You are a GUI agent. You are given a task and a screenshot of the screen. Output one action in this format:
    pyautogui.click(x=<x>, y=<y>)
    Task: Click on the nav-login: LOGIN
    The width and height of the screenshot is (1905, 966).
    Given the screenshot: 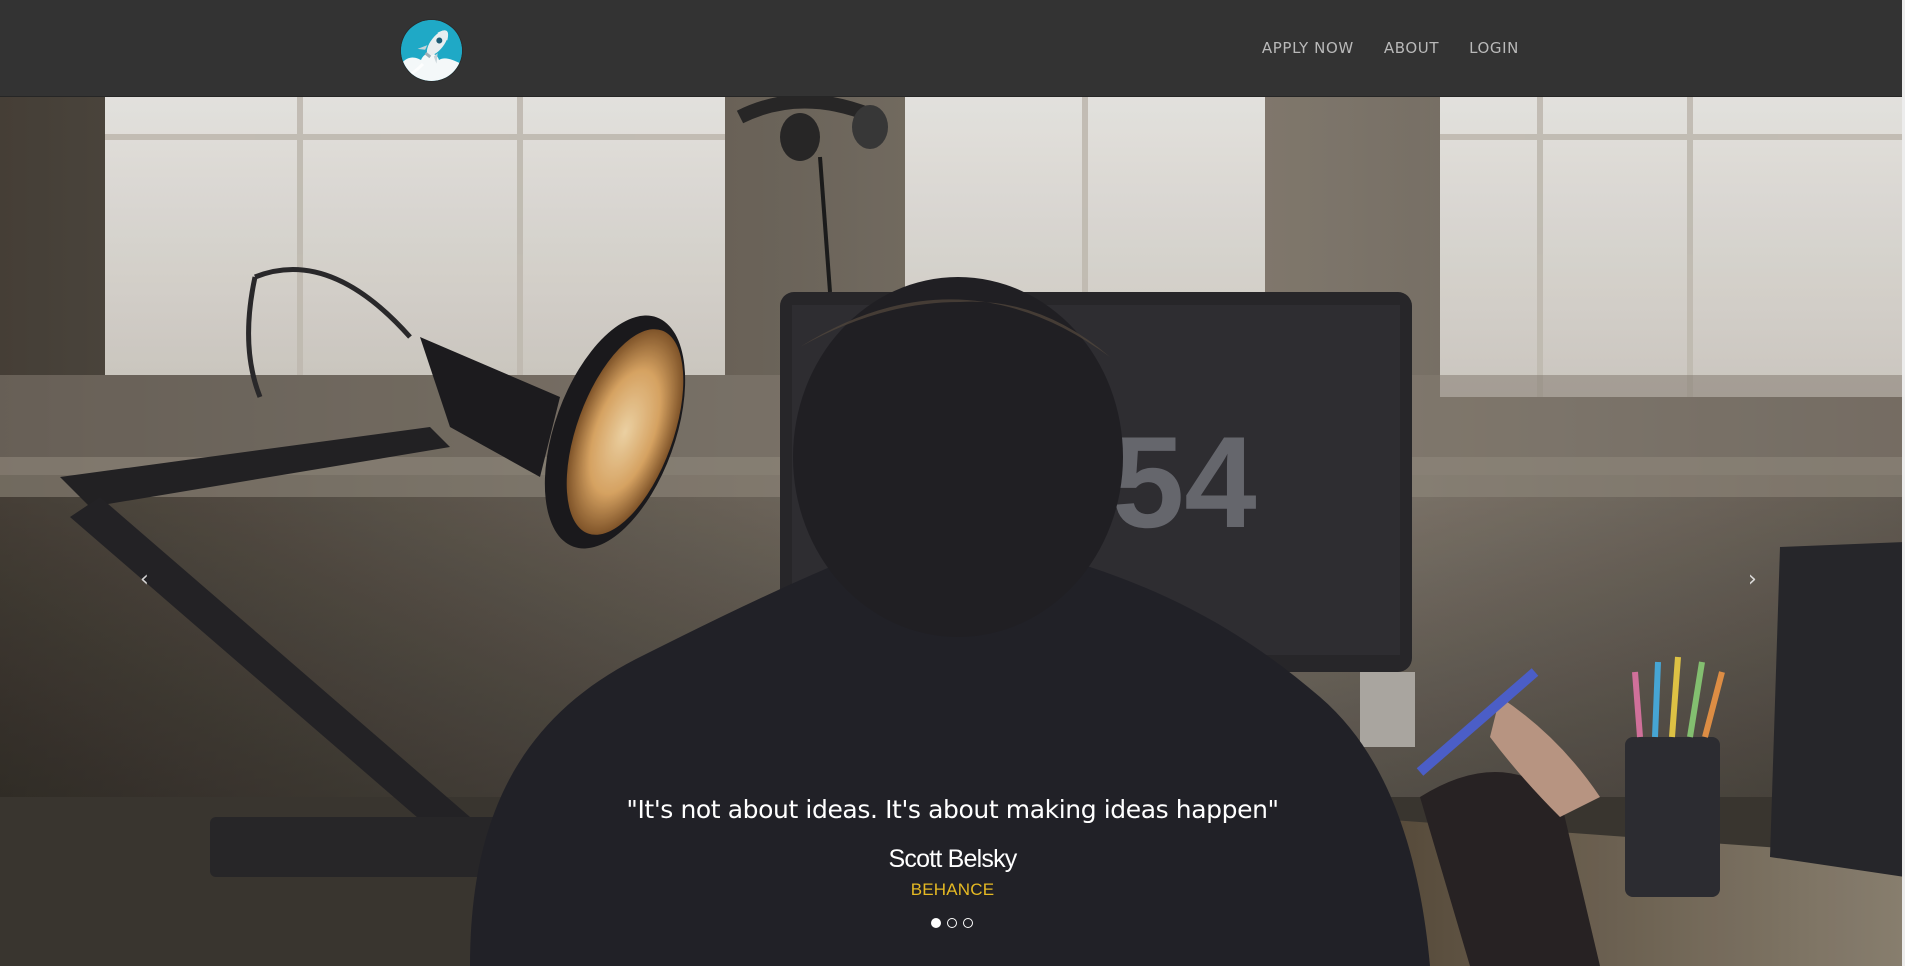 What is the action you would take?
    pyautogui.click(x=1494, y=48)
    